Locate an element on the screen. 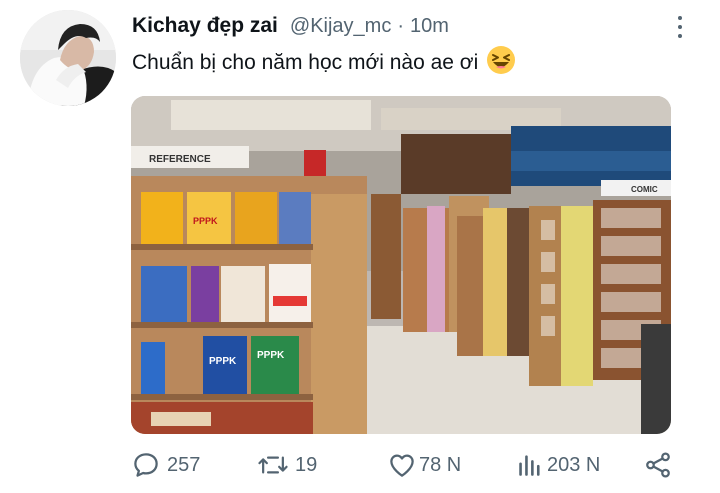 This screenshot has height=493, width=720. views-button: 203 N is located at coordinates (558, 465).